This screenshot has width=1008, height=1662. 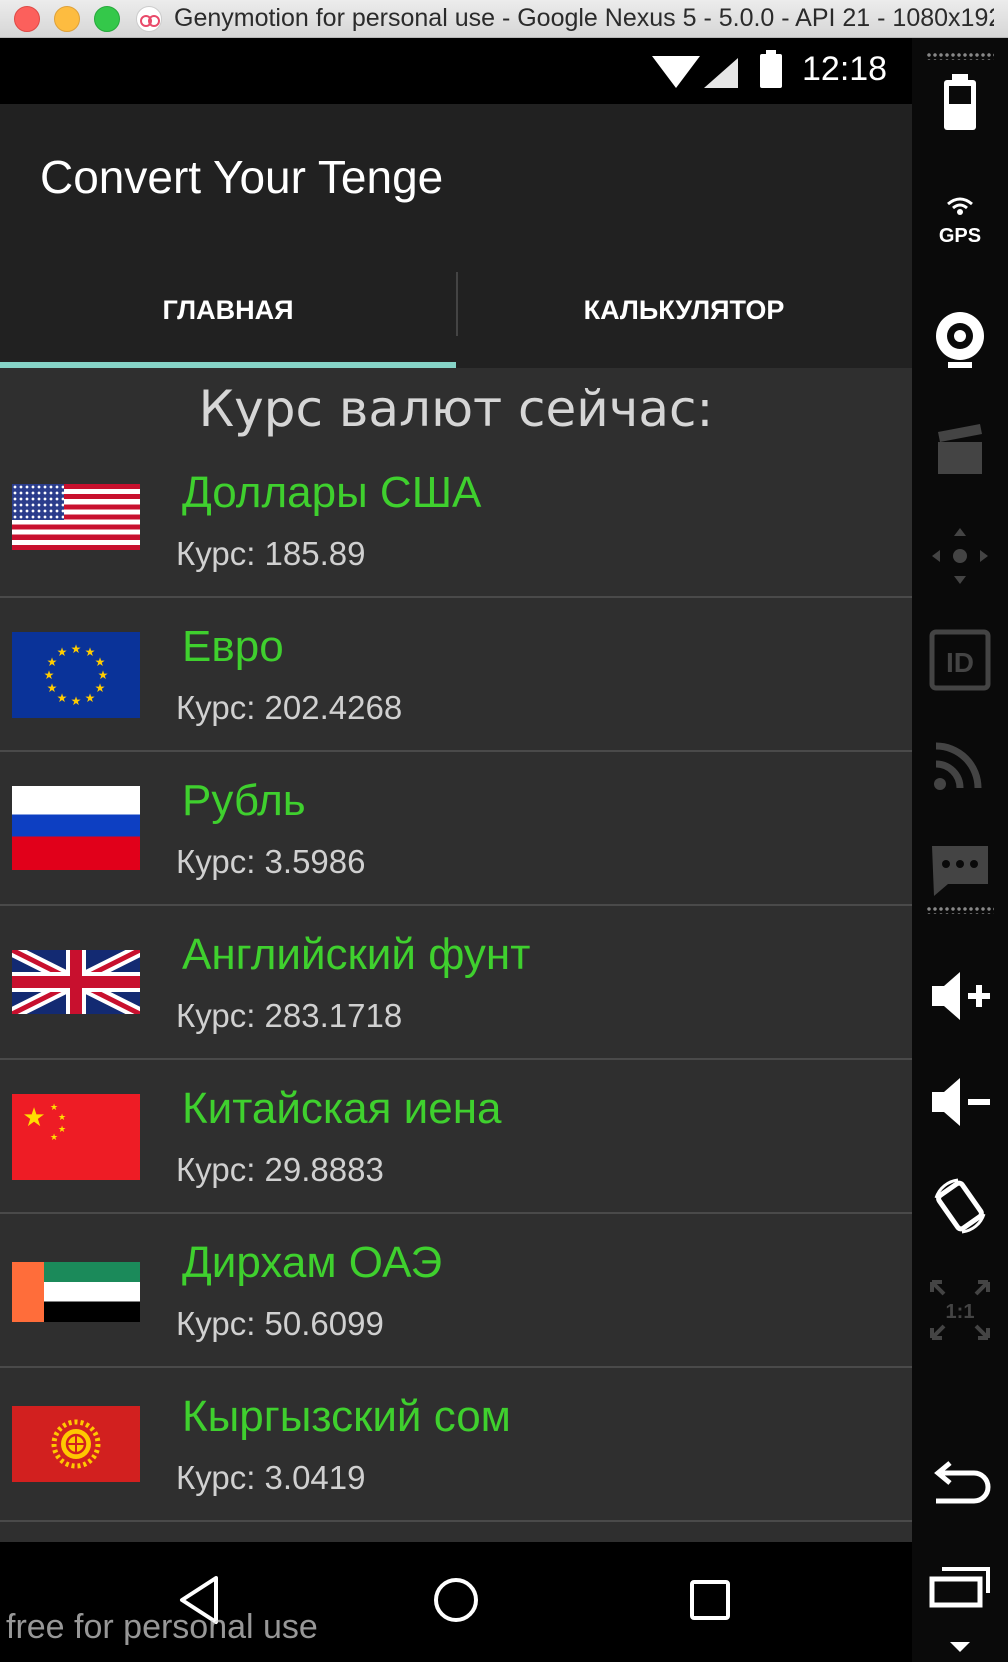 What do you see at coordinates (960, 56) in the screenshot?
I see `sidebar-grip` at bounding box center [960, 56].